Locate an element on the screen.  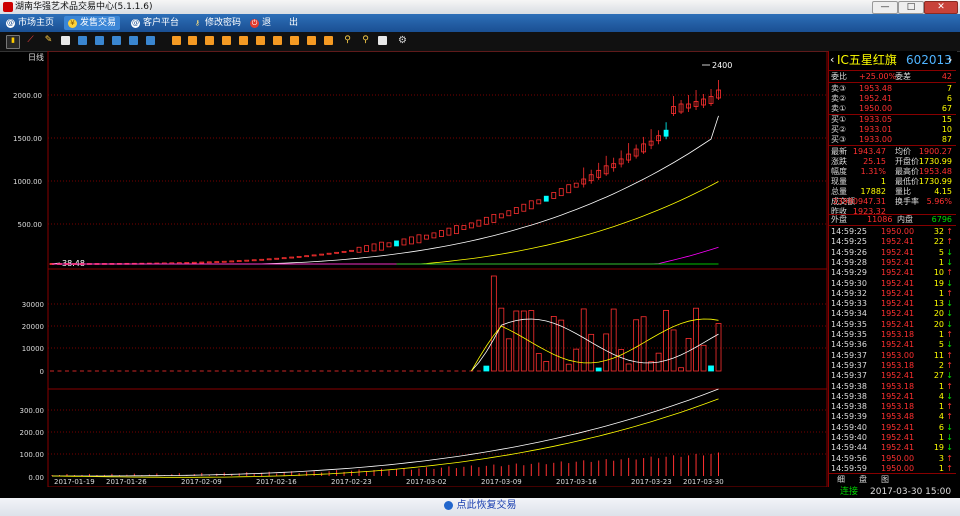
buy-label: 买③ is located at coordinates (839, 139).